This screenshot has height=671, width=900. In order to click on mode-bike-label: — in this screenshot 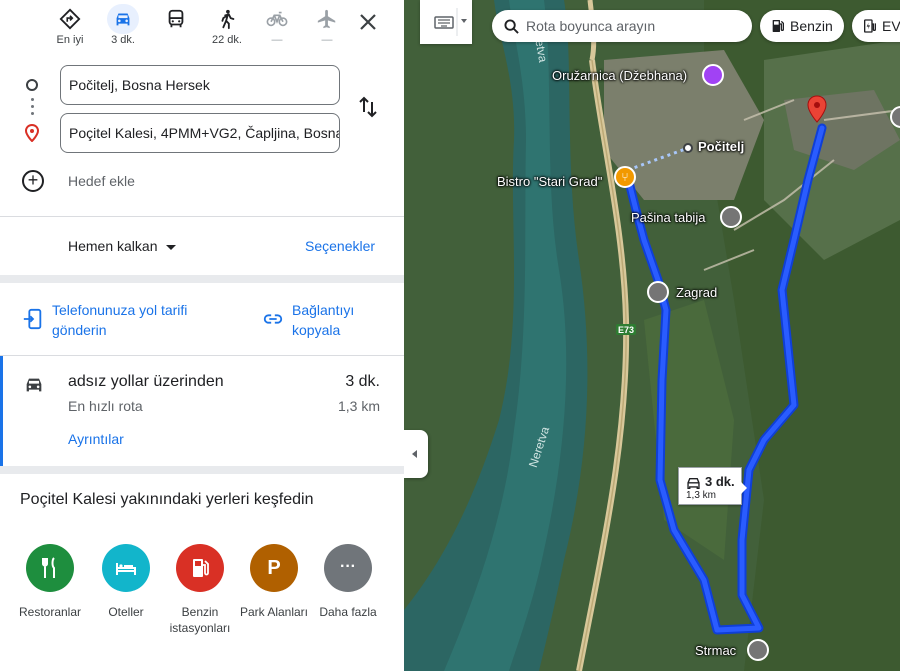, I will do `click(277, 40)`.